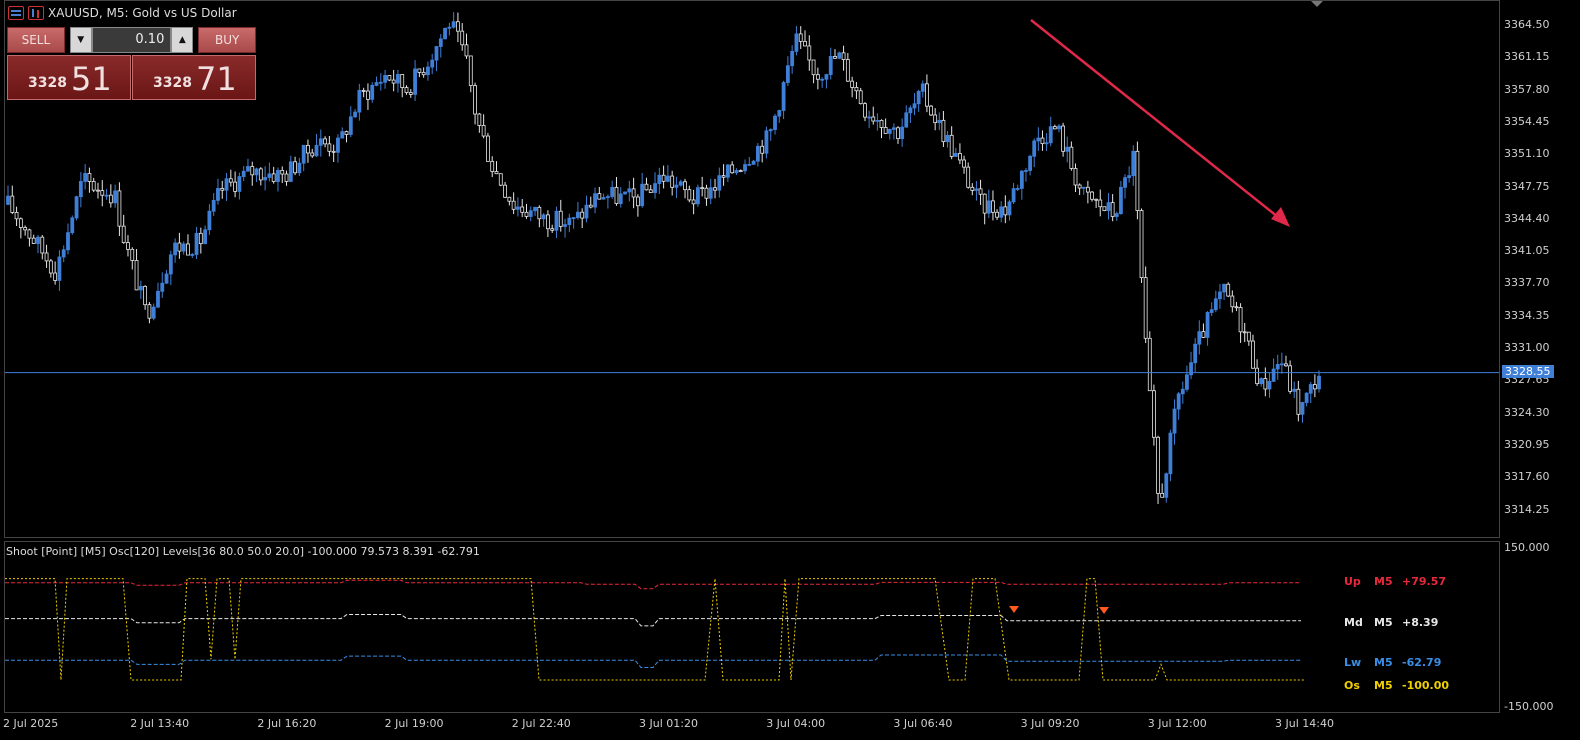 The height and width of the screenshot is (740, 1580). What do you see at coordinates (1527, 509) in the screenshot?
I see `price-axis-tick: 3314.25` at bounding box center [1527, 509].